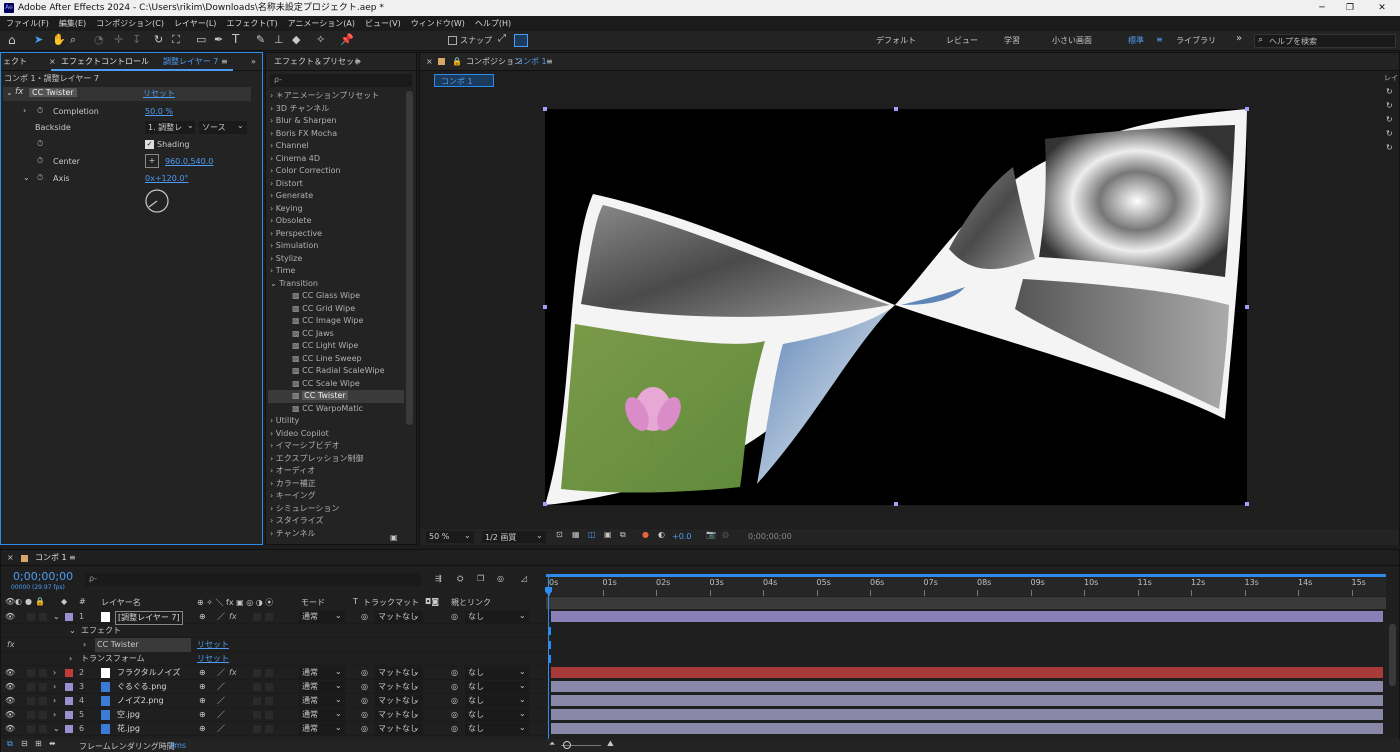 This screenshot has width=1400, height=752. I want to click on zoom-tool-icon: ⌕, so click(73, 40).